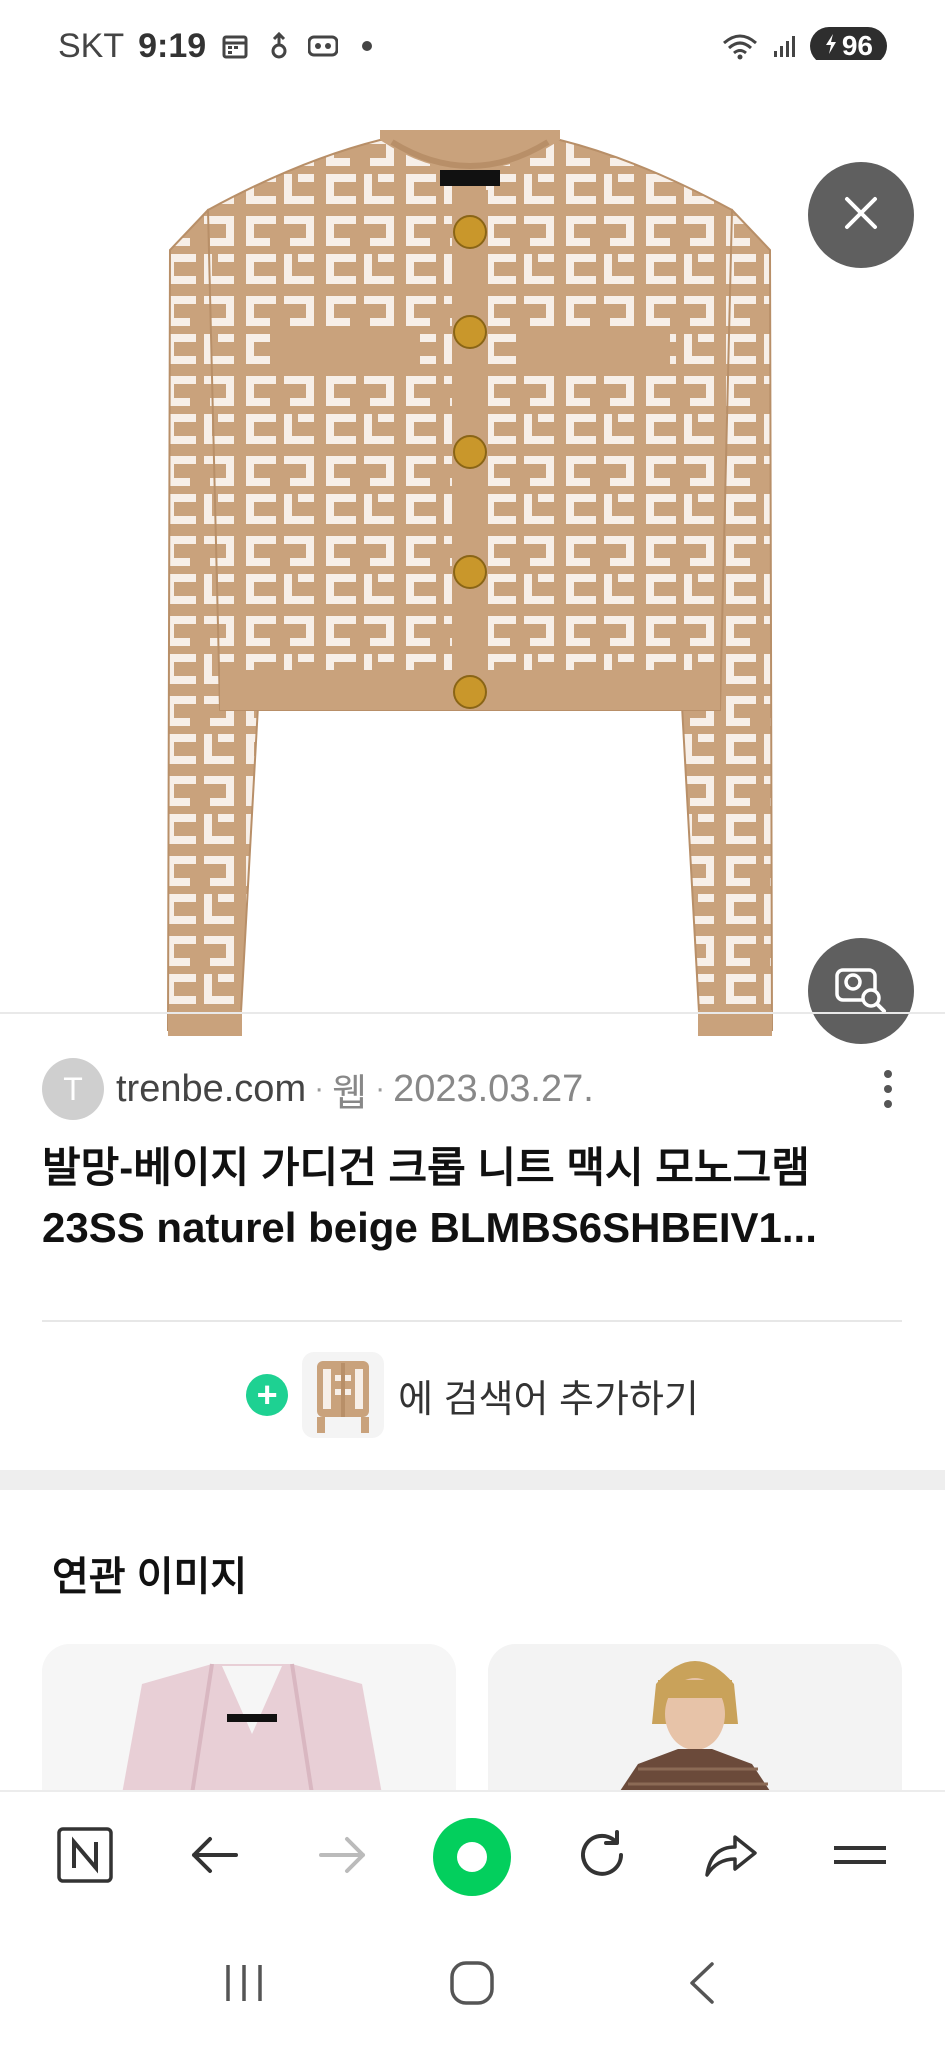 The image size is (945, 2048). I want to click on image-thumbnail, so click(343, 1395).